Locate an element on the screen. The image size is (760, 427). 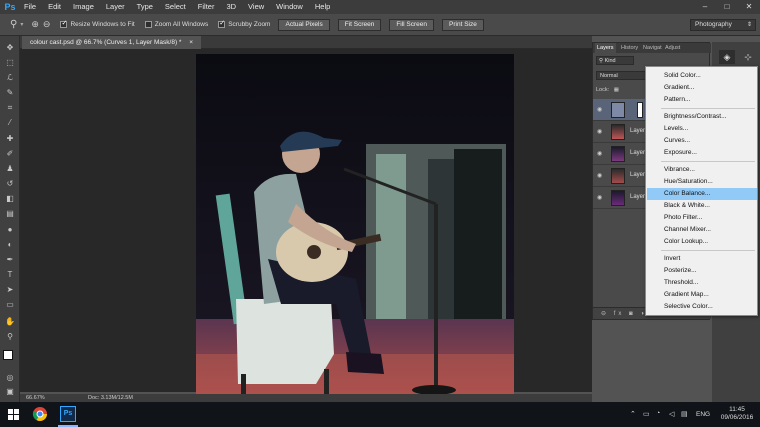
brush-tool-icon: ✐ is located at coordinates (10, 154).